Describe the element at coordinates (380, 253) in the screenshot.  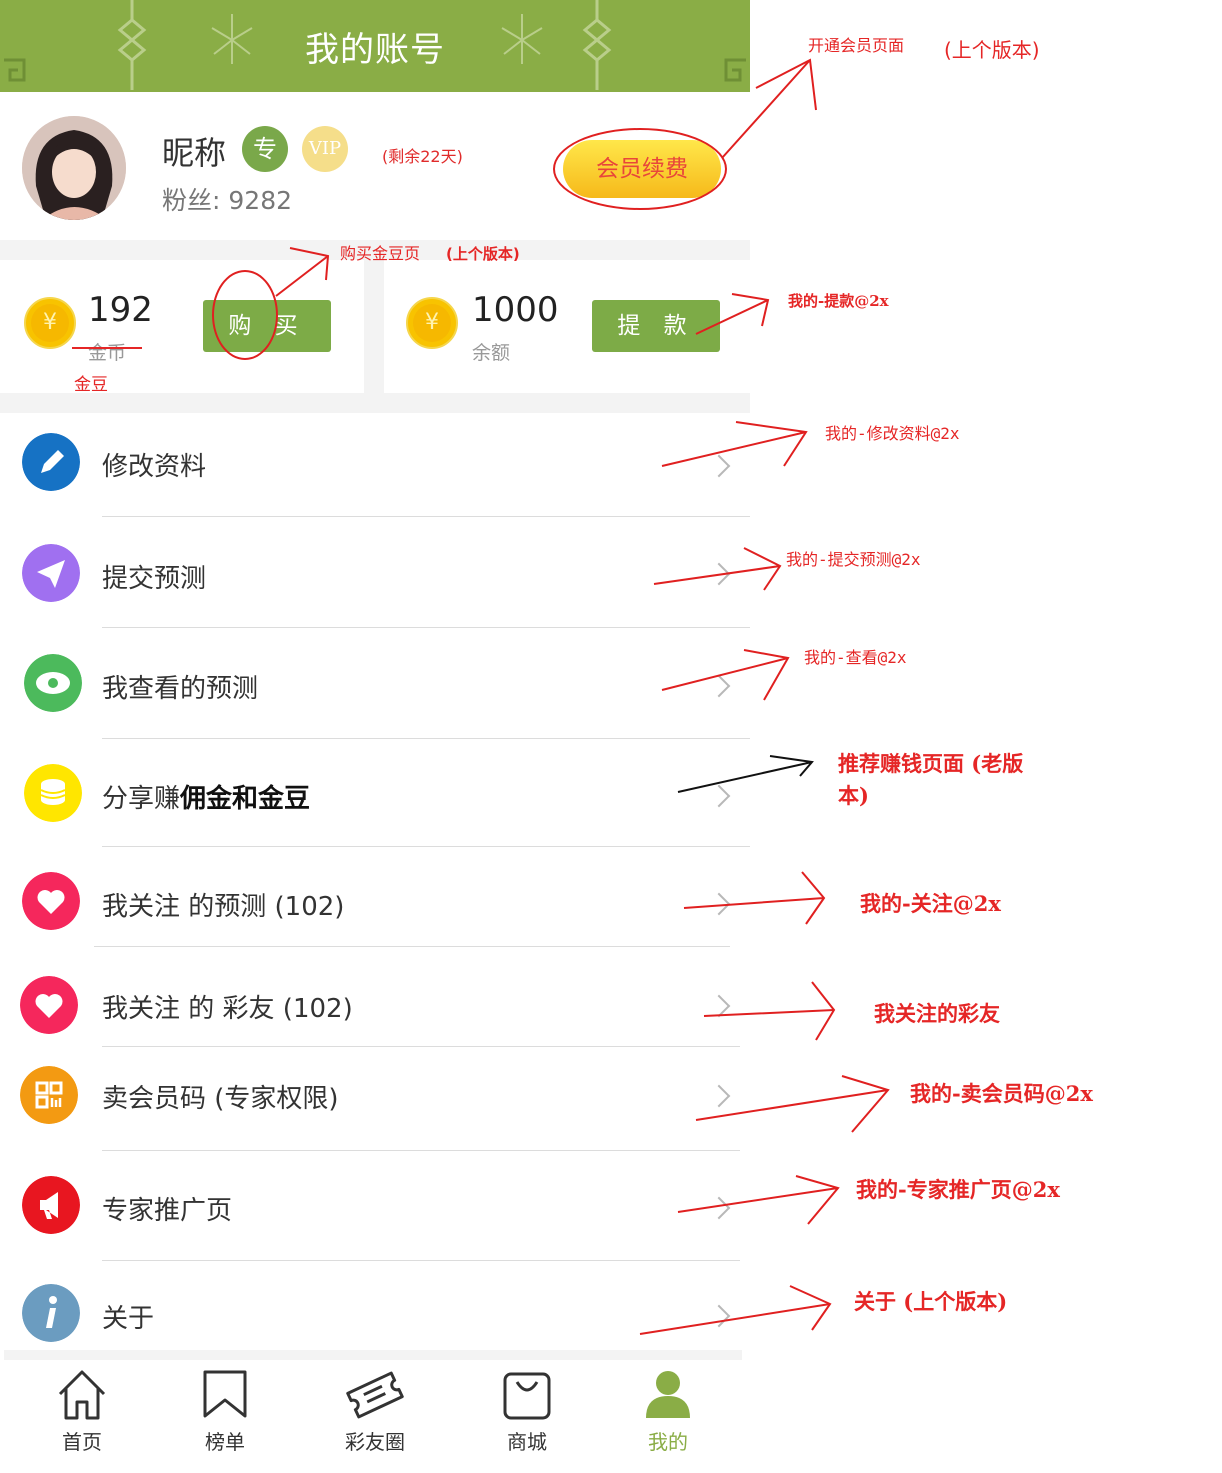
I see `annotation-buy-beans: 购买金豆页` at that location.